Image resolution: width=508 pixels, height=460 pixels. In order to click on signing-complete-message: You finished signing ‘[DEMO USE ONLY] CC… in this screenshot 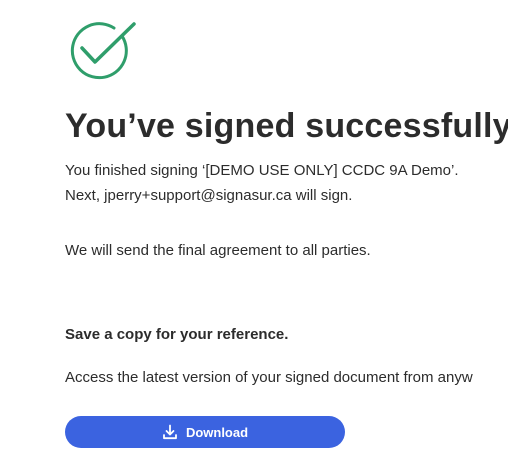, I will do `click(262, 170)`.